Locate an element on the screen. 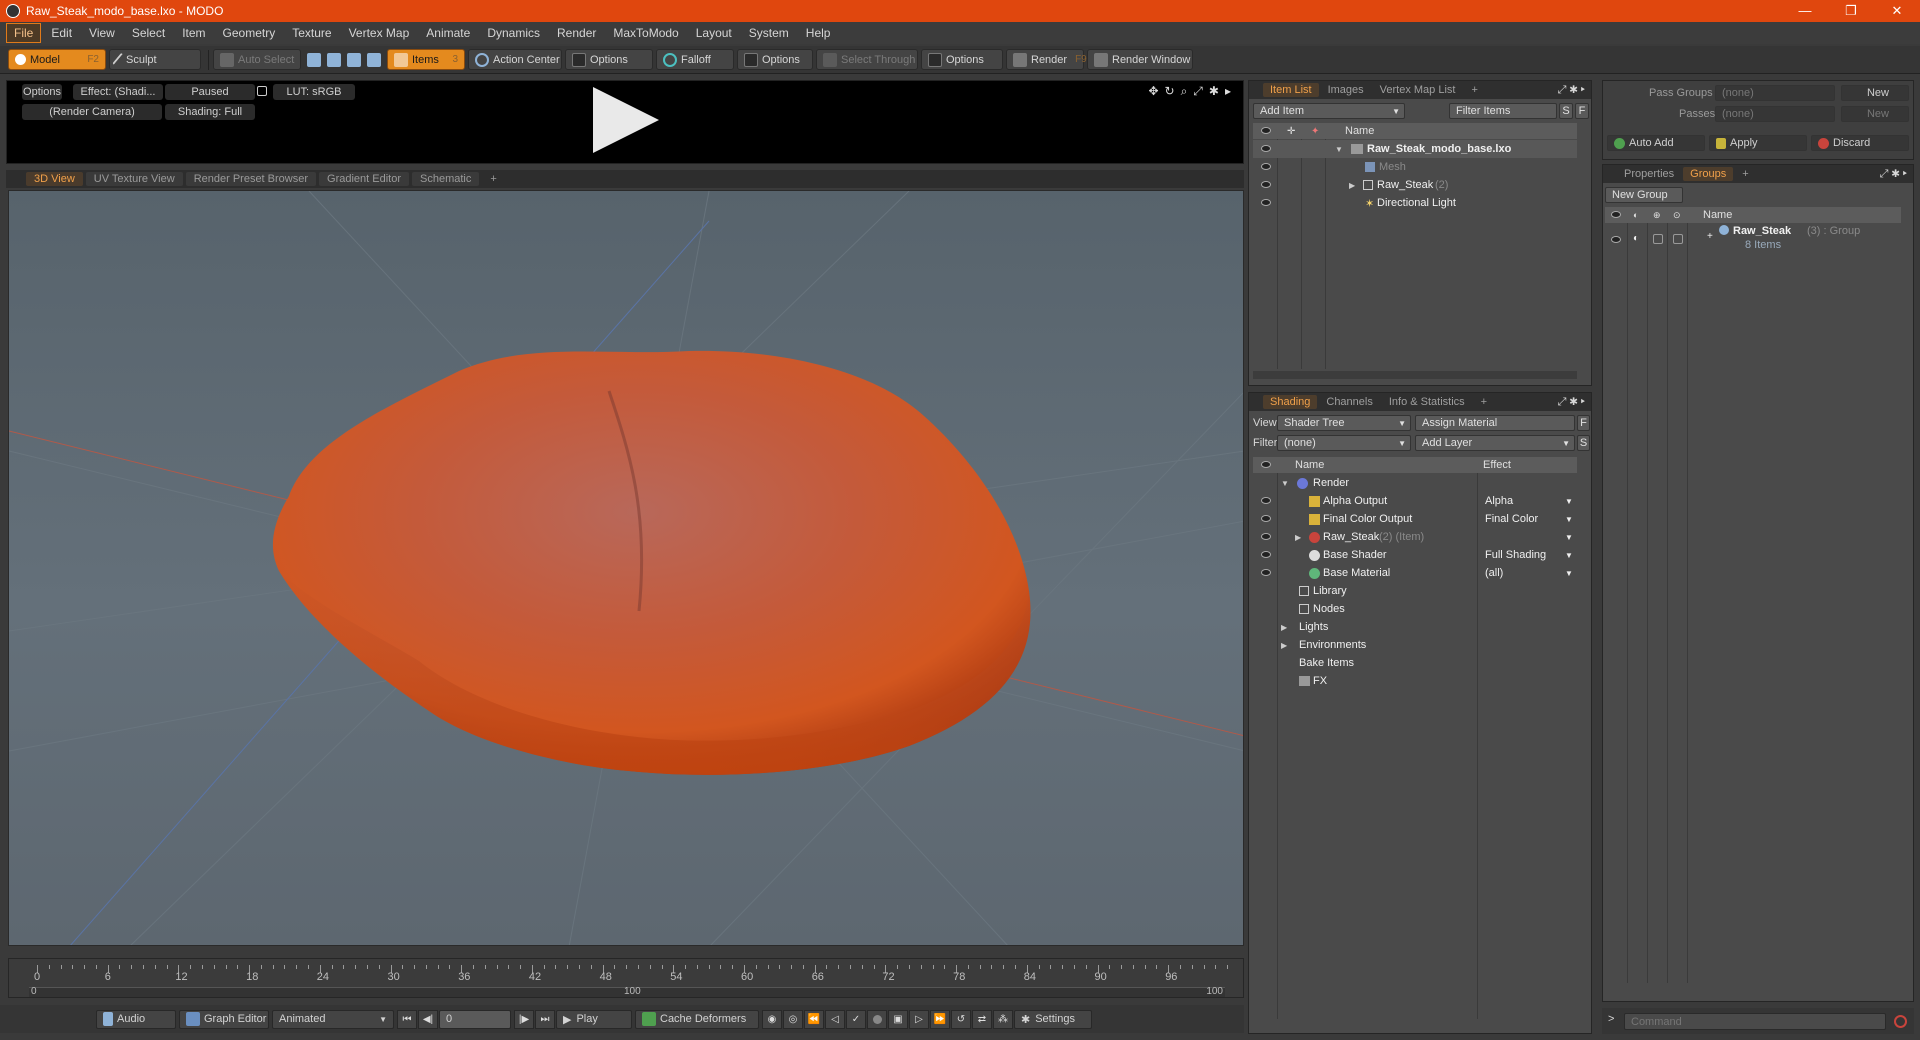  lut-dropdown: LUT: sRGB is located at coordinates (314, 92).